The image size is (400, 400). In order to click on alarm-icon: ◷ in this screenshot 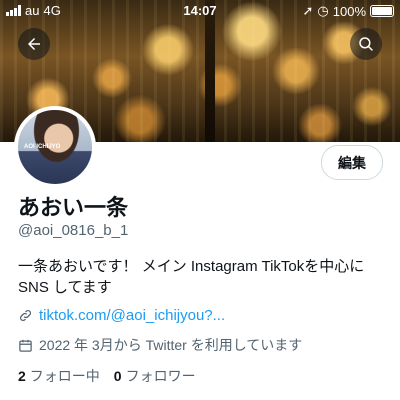, I will do `click(323, 10)`.